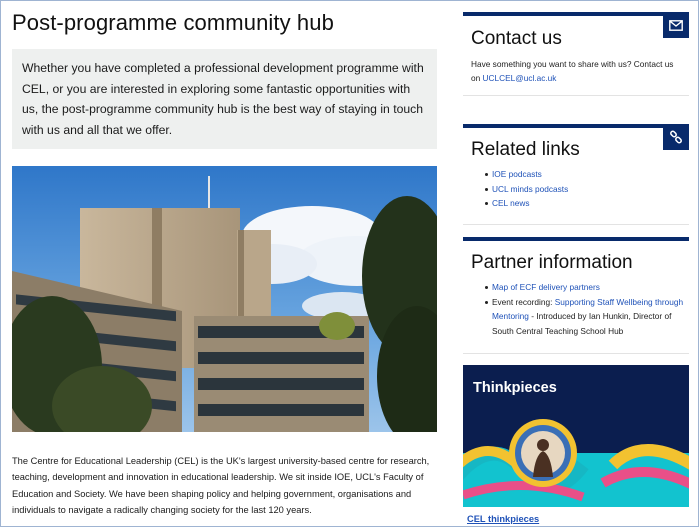  I want to click on cel-thinkpieces-link: CEL thinkpieces, so click(503, 519).